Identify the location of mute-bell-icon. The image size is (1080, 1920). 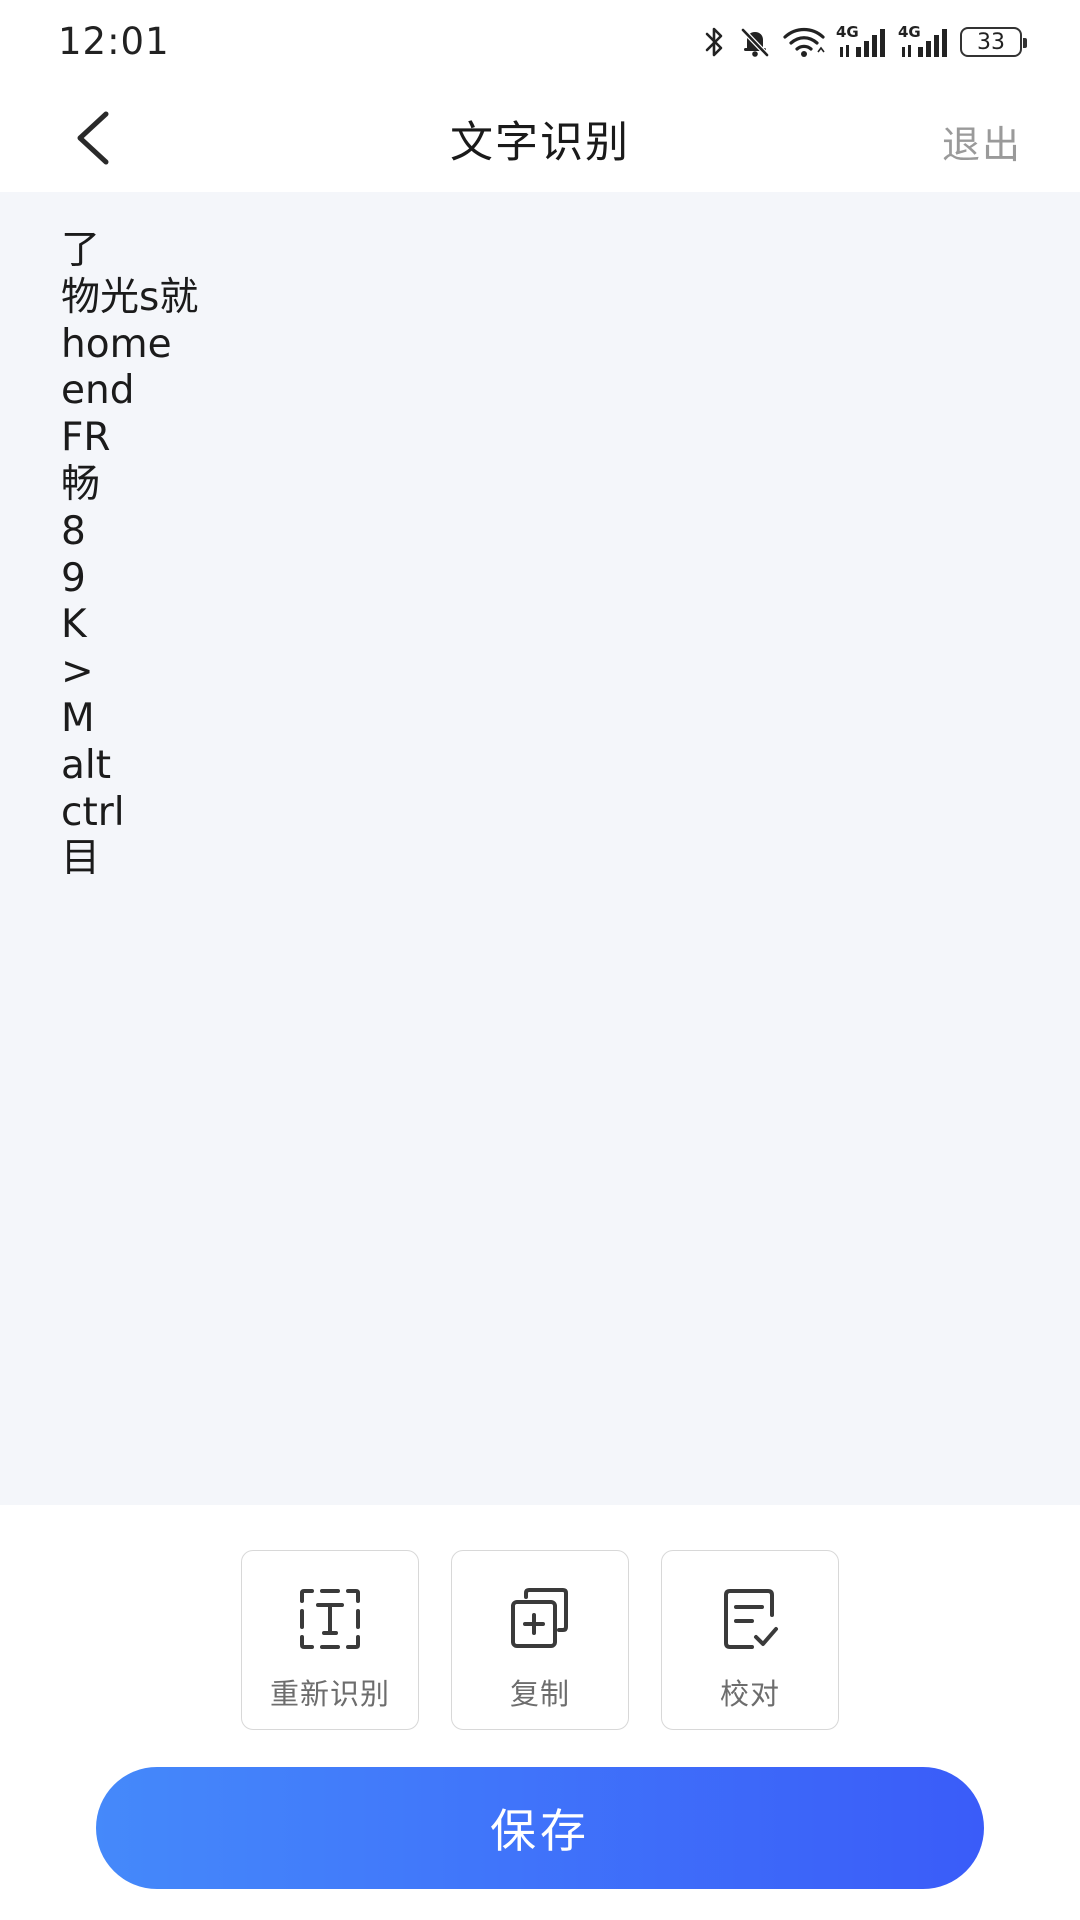
(755, 42).